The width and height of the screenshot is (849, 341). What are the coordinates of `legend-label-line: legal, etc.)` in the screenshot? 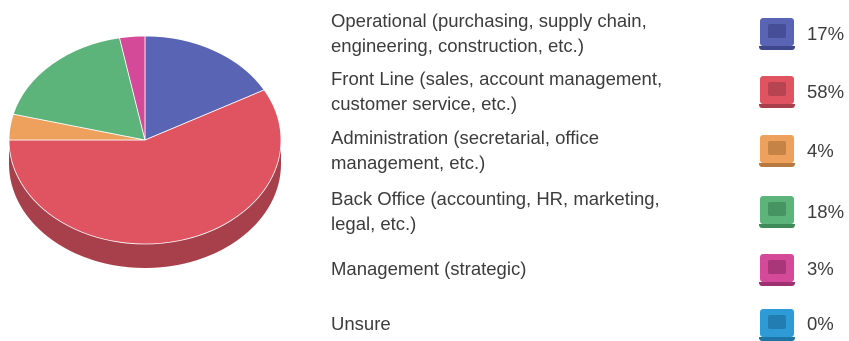 It's located at (374, 223).